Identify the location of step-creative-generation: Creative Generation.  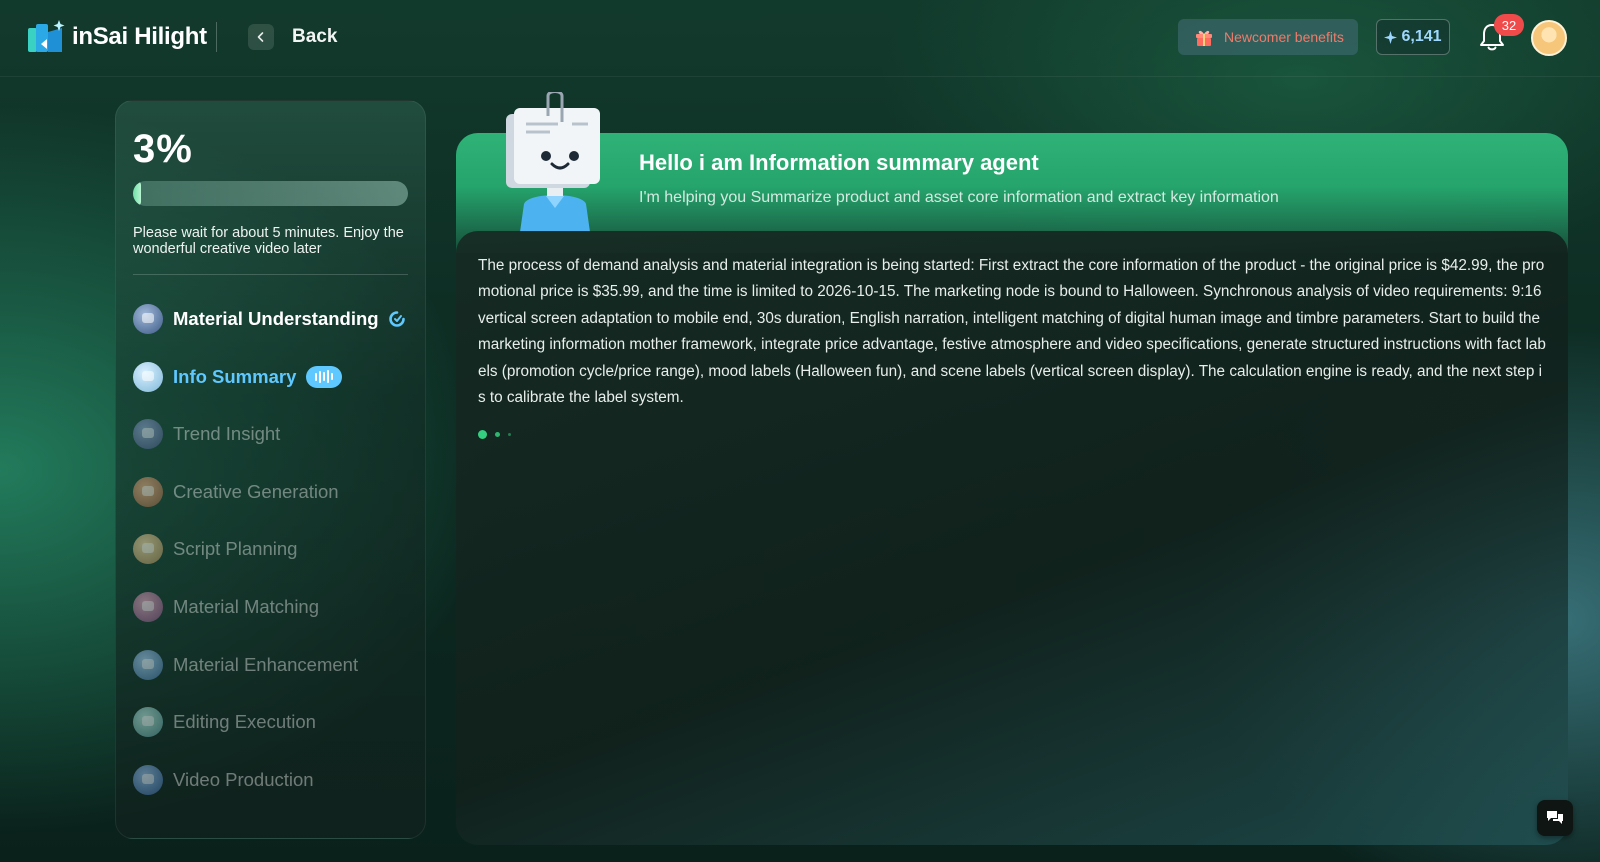
(273, 492).